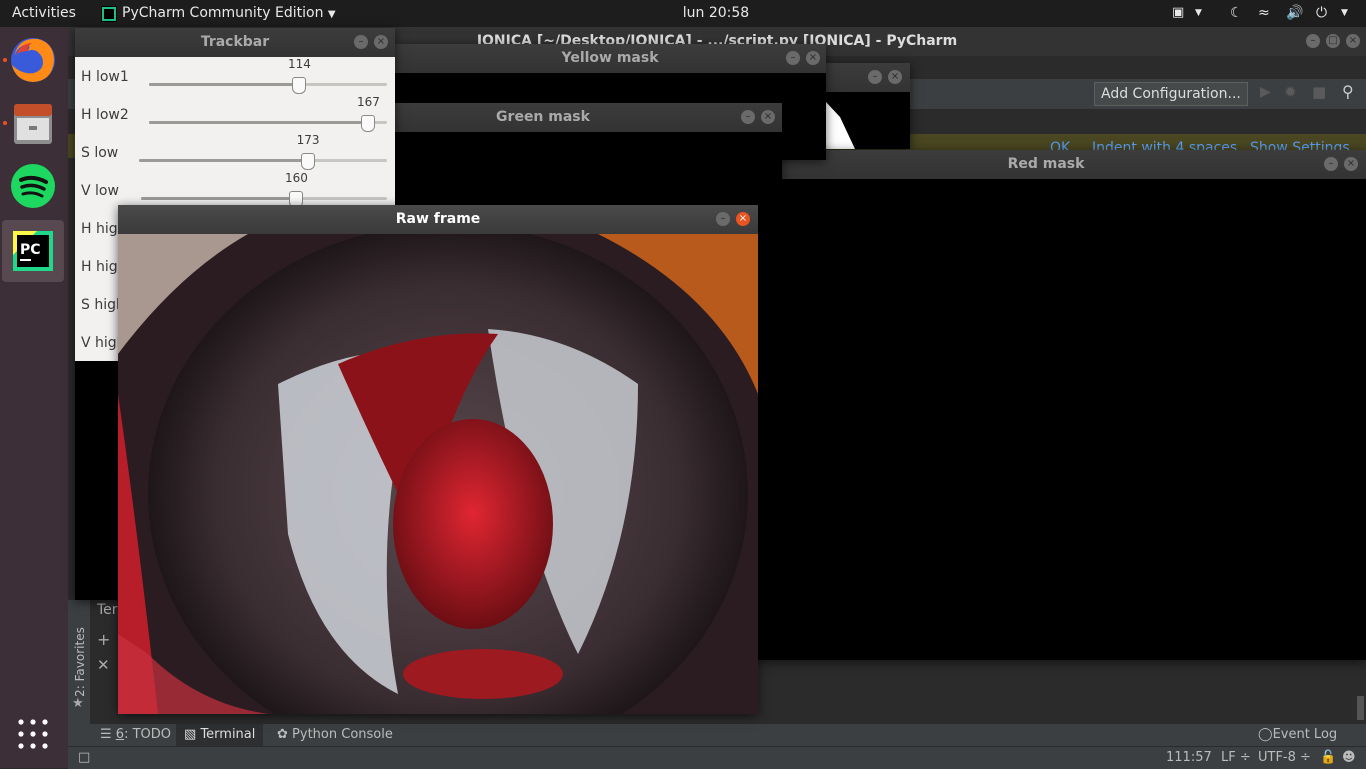  I want to click on grid-icon, so click(33, 734).